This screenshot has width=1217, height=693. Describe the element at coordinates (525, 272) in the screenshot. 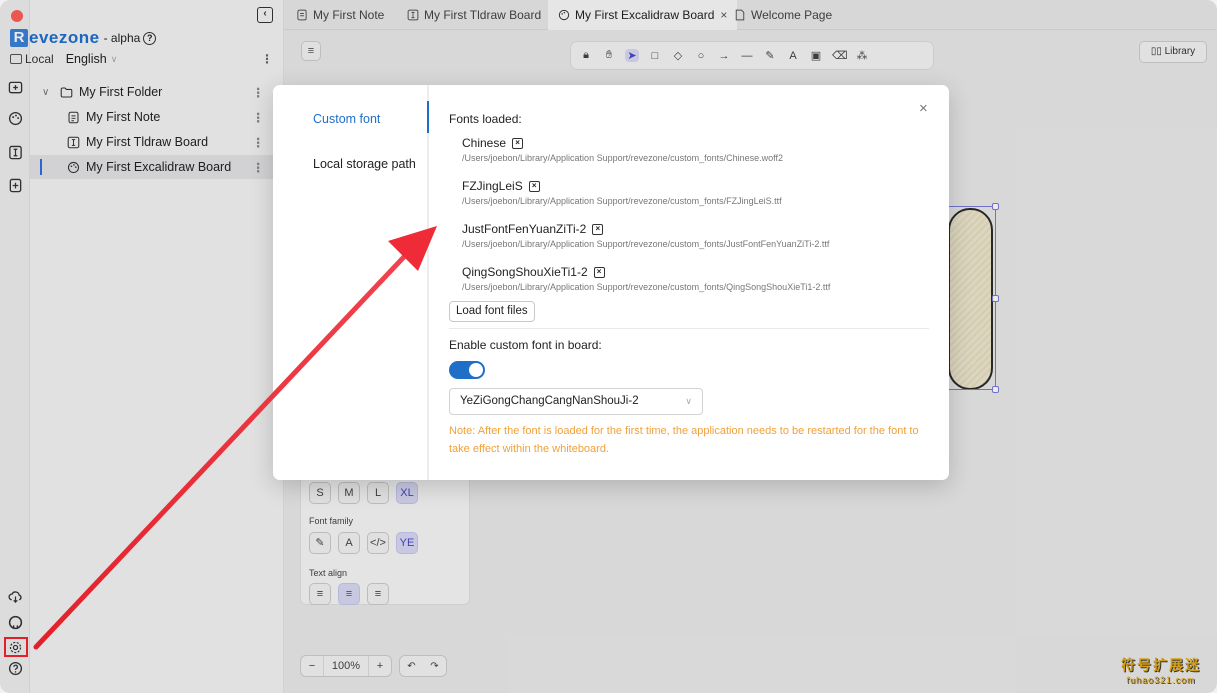

I see `font-name: QingSongShouXieTi1-2` at that location.